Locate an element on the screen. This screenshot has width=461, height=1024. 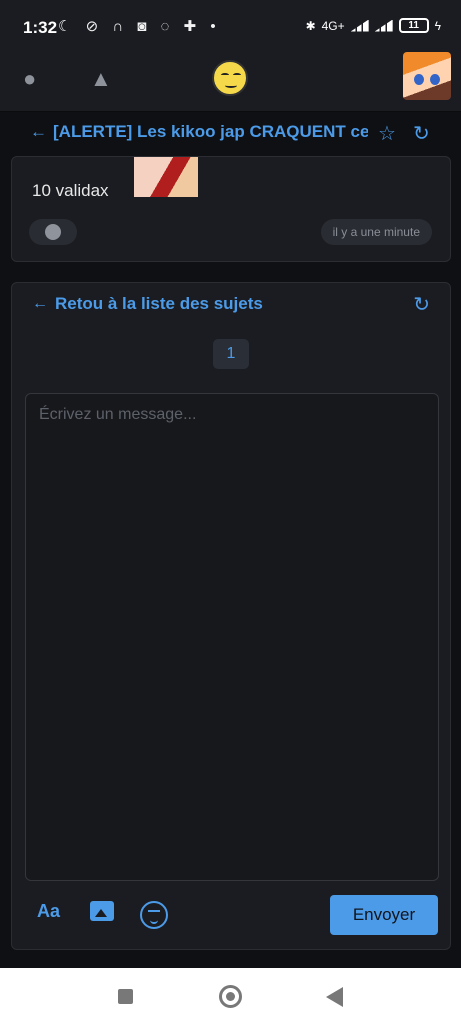
network-type: 4G+ is located at coordinates (333, 25).